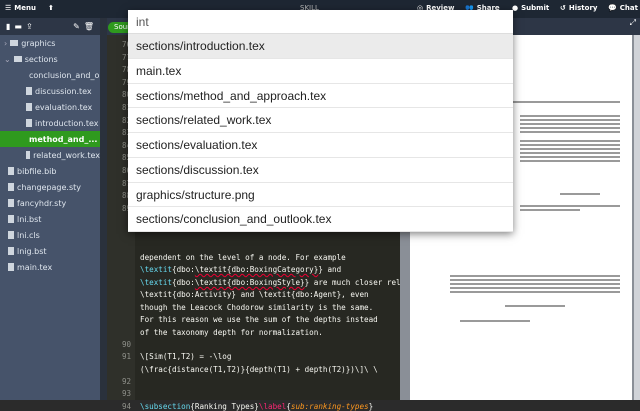 The height and width of the screenshot is (411, 640). I want to click on file-tree-item: related_work.tex, so click(50, 155).